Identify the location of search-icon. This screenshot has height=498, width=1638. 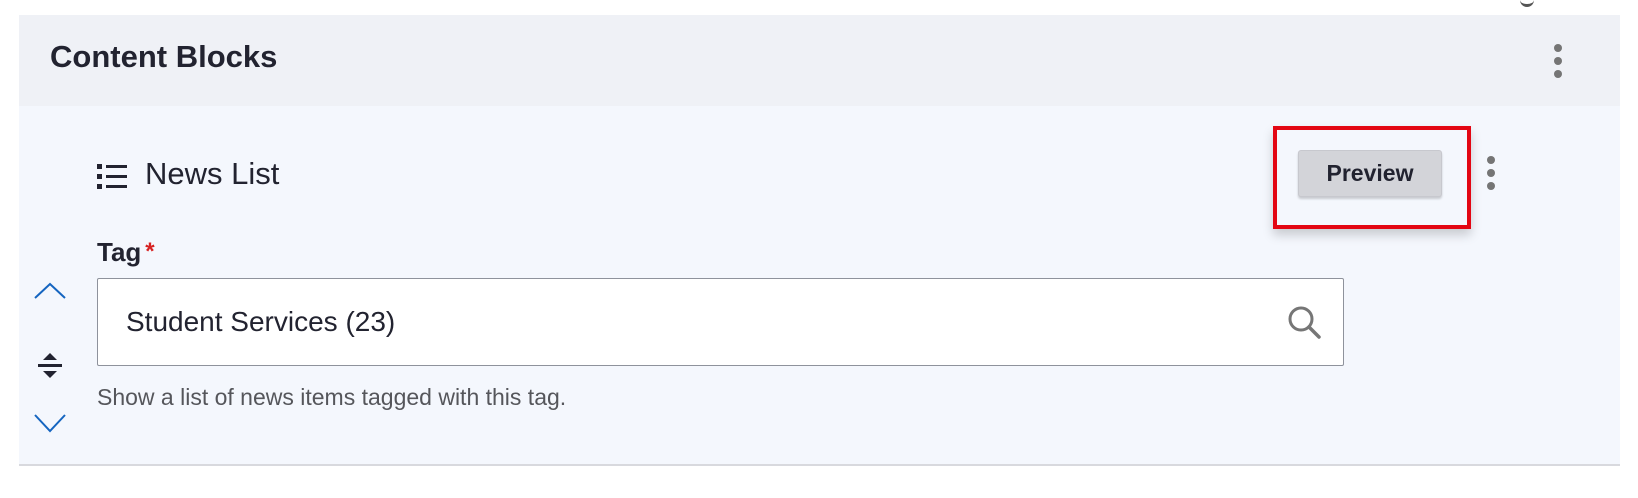
(1304, 322).